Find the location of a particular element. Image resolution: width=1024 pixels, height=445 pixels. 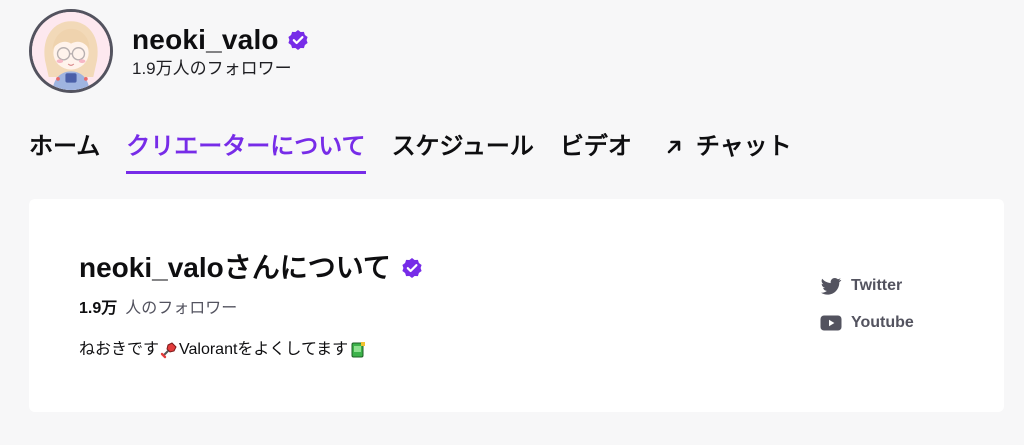

twitter-icon is located at coordinates (831, 286).